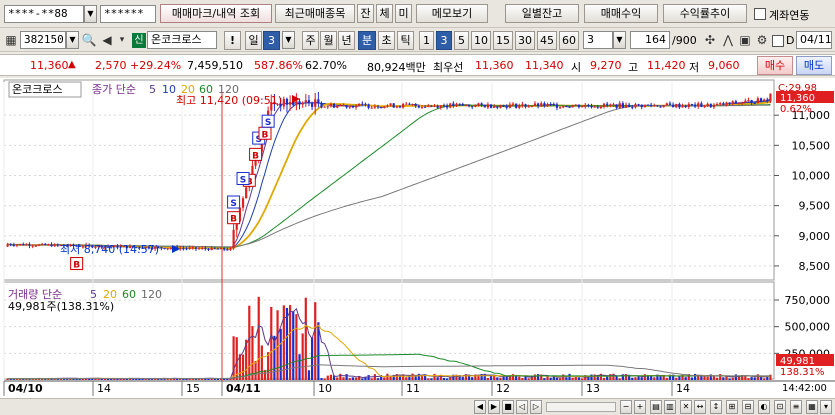 The height and width of the screenshot is (415, 835). Describe the element at coordinates (700, 407) in the screenshot. I see `chart-tool-4-button: ↔` at that location.